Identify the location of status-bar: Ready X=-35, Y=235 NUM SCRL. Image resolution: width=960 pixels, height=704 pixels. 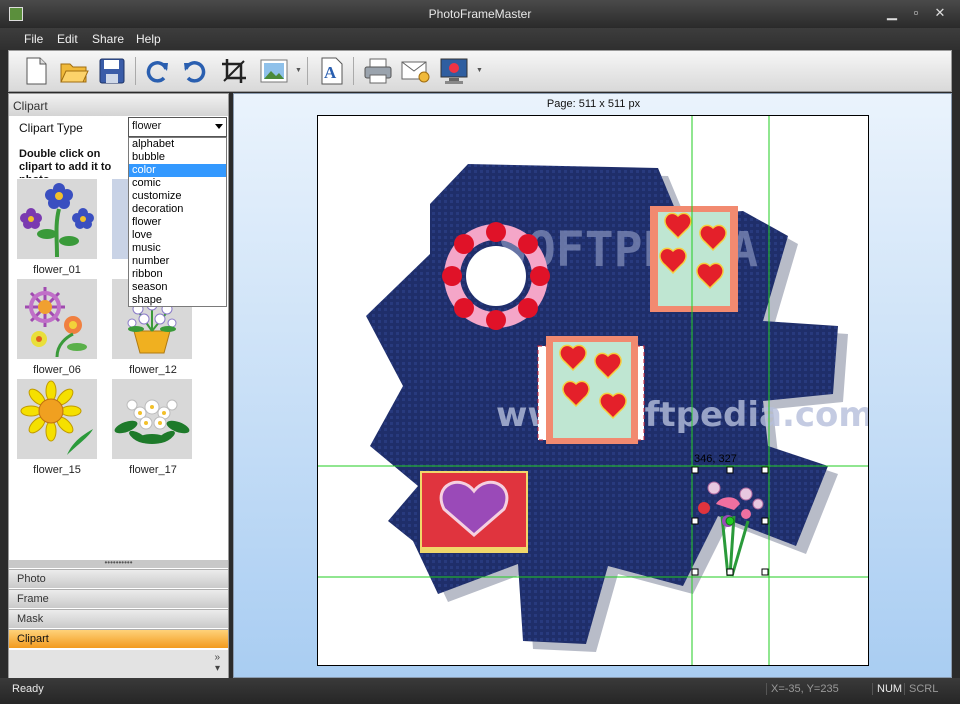
(480, 691).